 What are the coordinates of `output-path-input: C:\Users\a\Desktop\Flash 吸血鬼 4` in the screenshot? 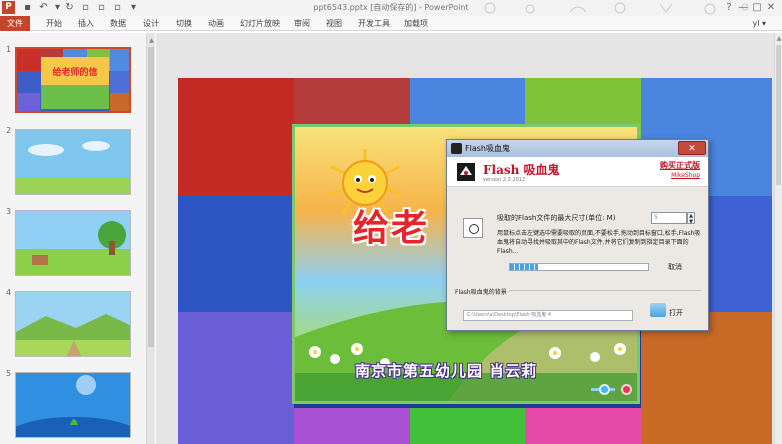 It's located at (548, 315).